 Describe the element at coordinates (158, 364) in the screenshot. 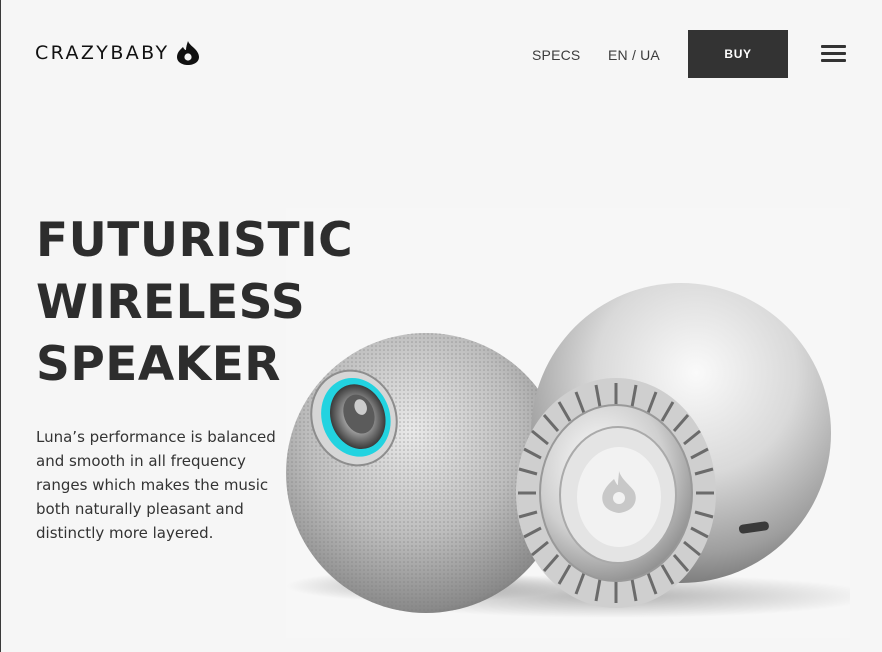

I see `headline-line: SPEAKER` at that location.